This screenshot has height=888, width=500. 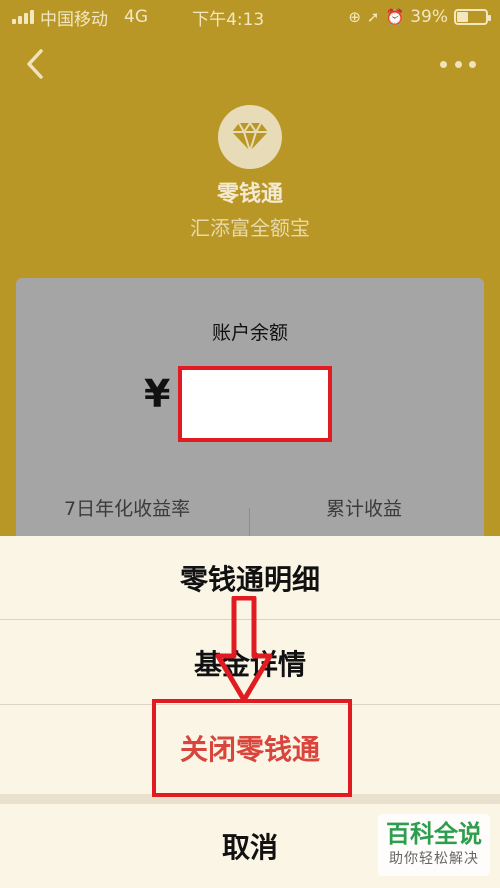 What do you see at coordinates (252, 748) in the screenshot?
I see `highlight-box` at bounding box center [252, 748].